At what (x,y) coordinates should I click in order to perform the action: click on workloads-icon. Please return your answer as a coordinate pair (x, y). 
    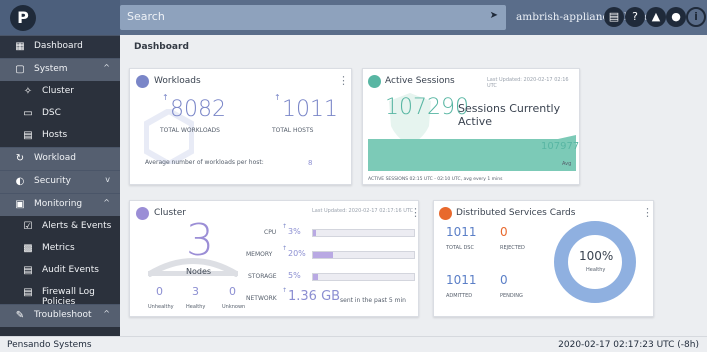
    Looking at the image, I should click on (142, 81).